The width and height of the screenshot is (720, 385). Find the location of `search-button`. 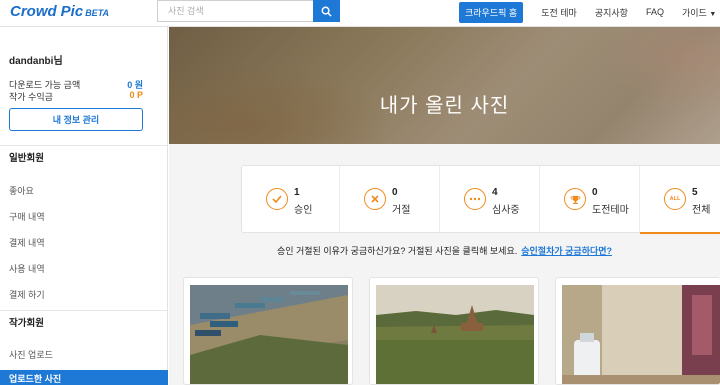

search-button is located at coordinates (326, 11).